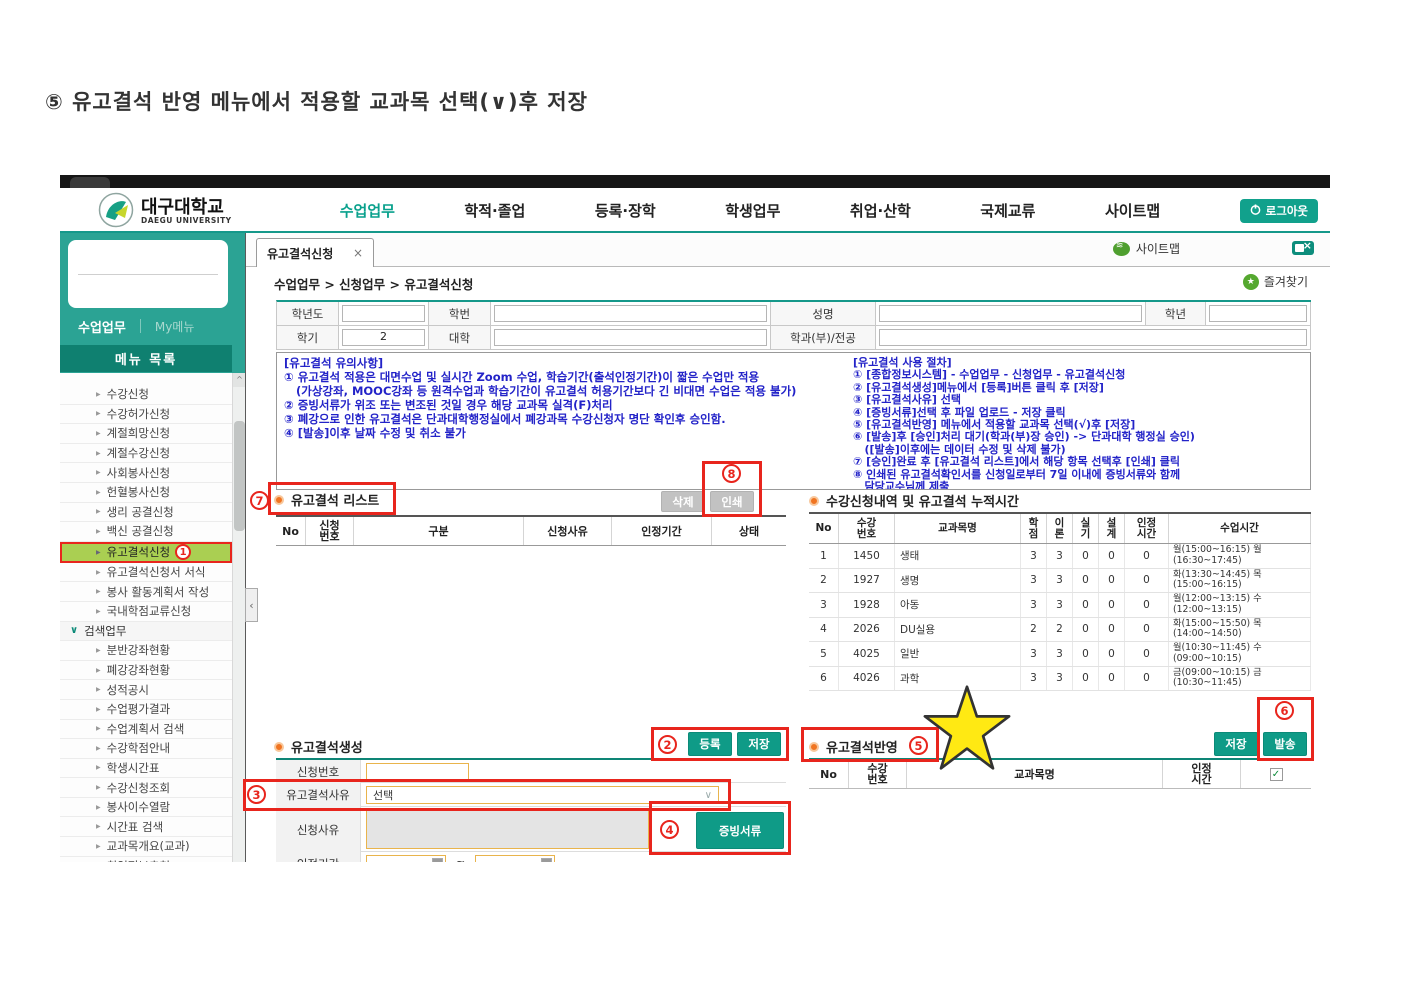  Describe the element at coordinates (732, 501) in the screenshot. I see `print-button: 인쇄` at that location.